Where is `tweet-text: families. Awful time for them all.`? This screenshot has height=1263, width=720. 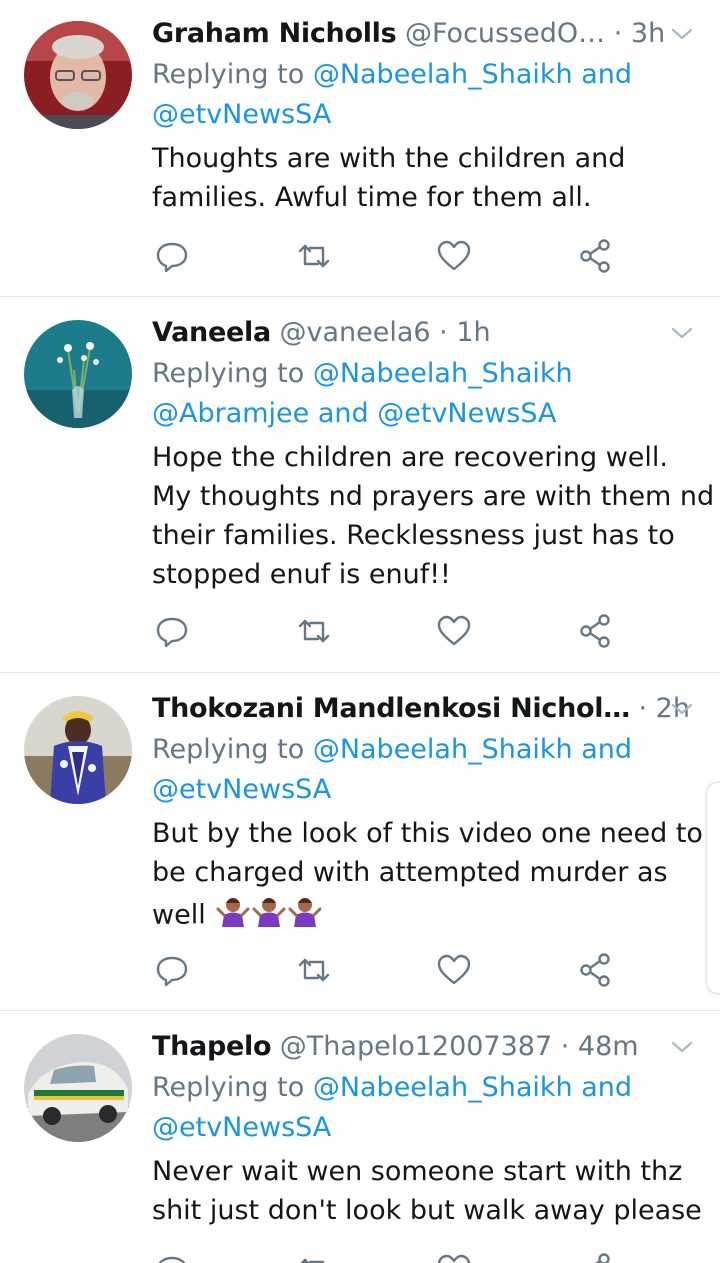
tweet-text: families. Awful time for them all. is located at coordinates (372, 197).